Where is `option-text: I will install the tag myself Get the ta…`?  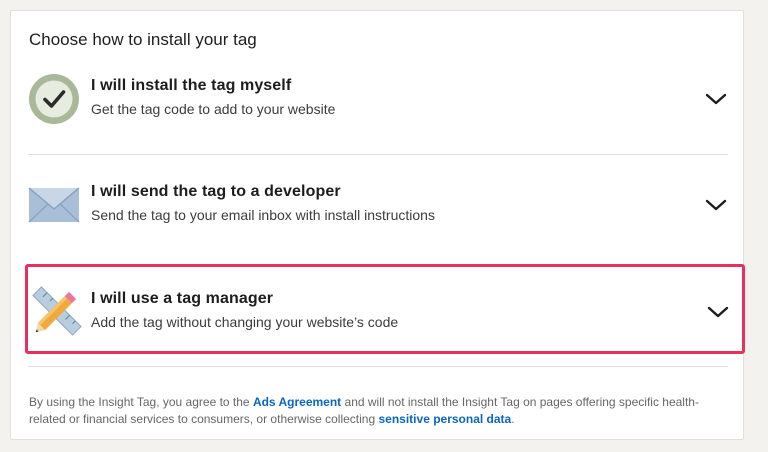 option-text: I will install the tag myself Get the ta… is located at coordinates (213, 97).